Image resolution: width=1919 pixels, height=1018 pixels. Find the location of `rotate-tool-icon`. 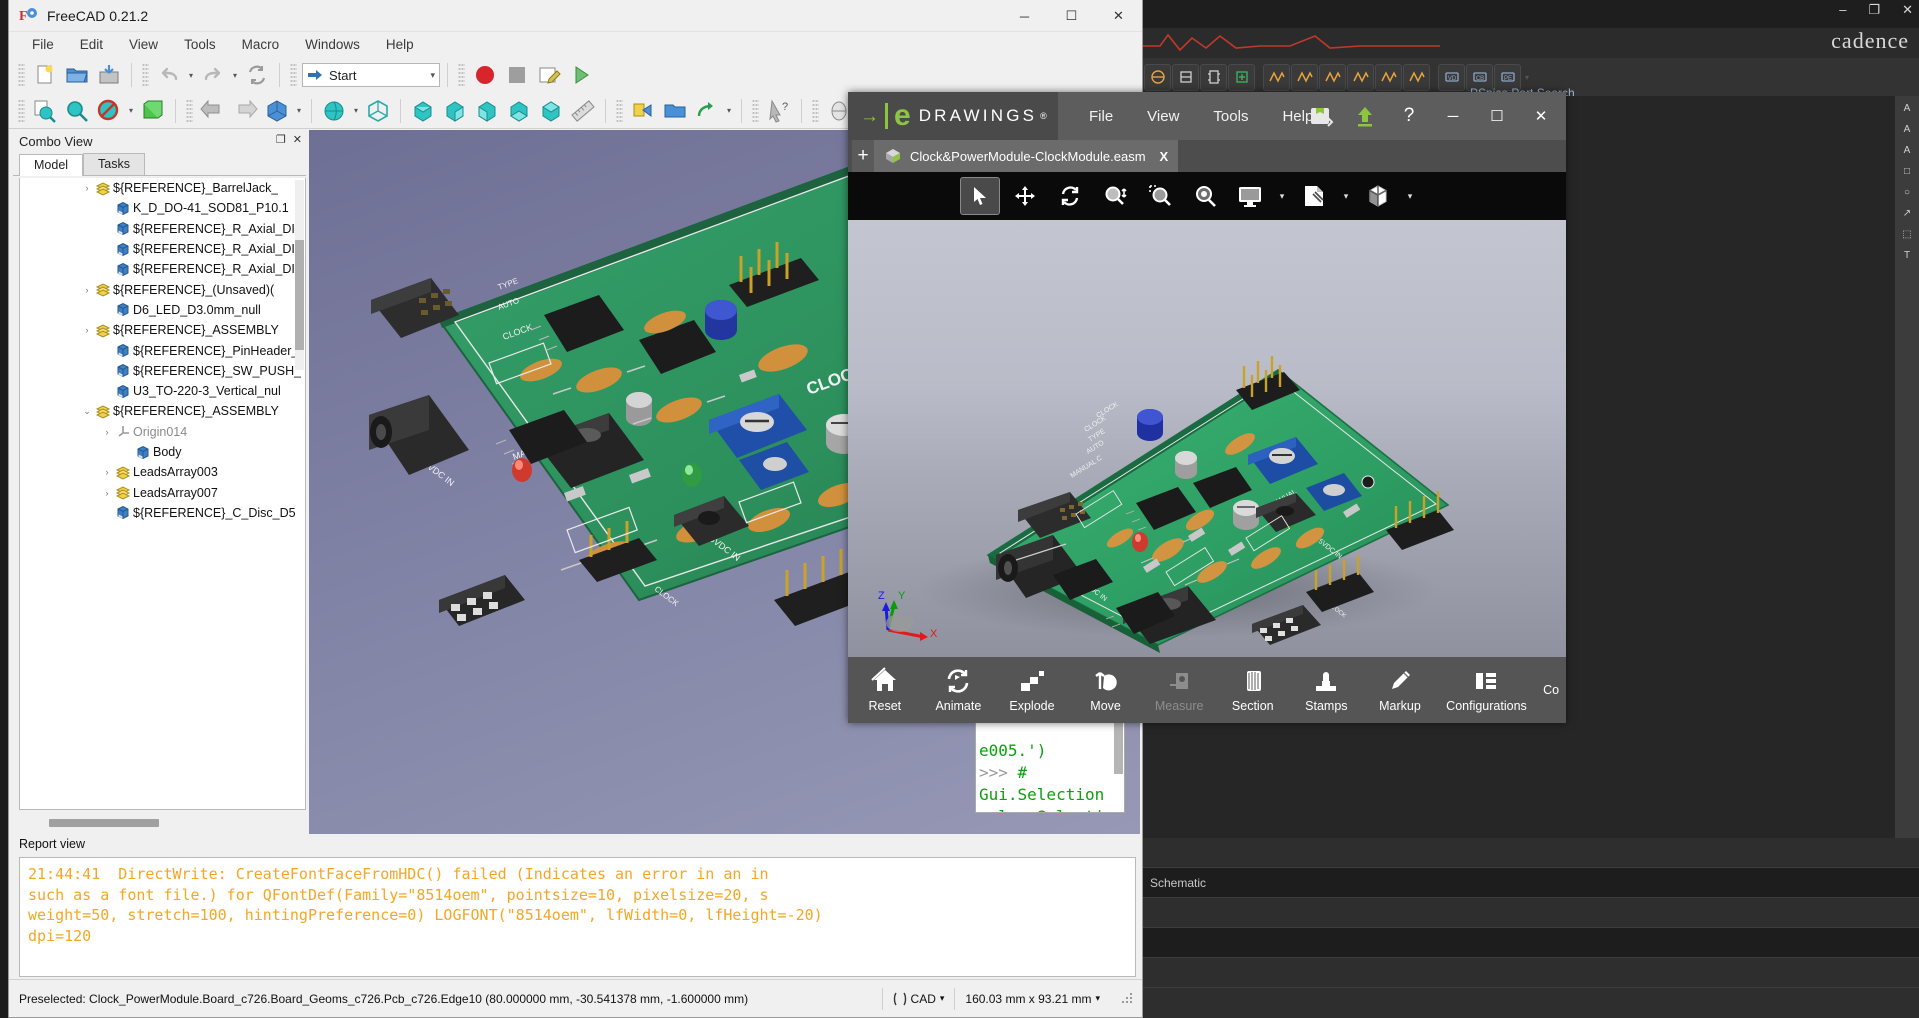

rotate-tool-icon is located at coordinates (1070, 196).